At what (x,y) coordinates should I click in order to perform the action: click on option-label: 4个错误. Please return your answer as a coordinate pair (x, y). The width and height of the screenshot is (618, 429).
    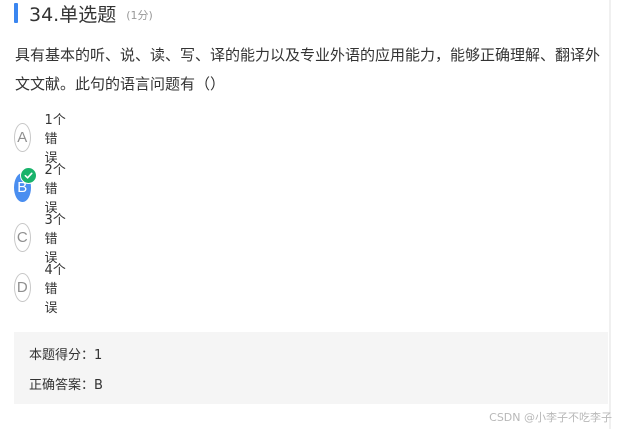
    Looking at the image, I should click on (55, 289).